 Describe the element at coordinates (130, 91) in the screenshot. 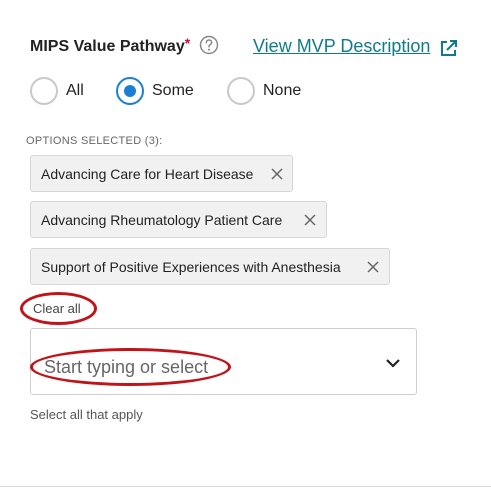

I see `radio-circle-some` at that location.